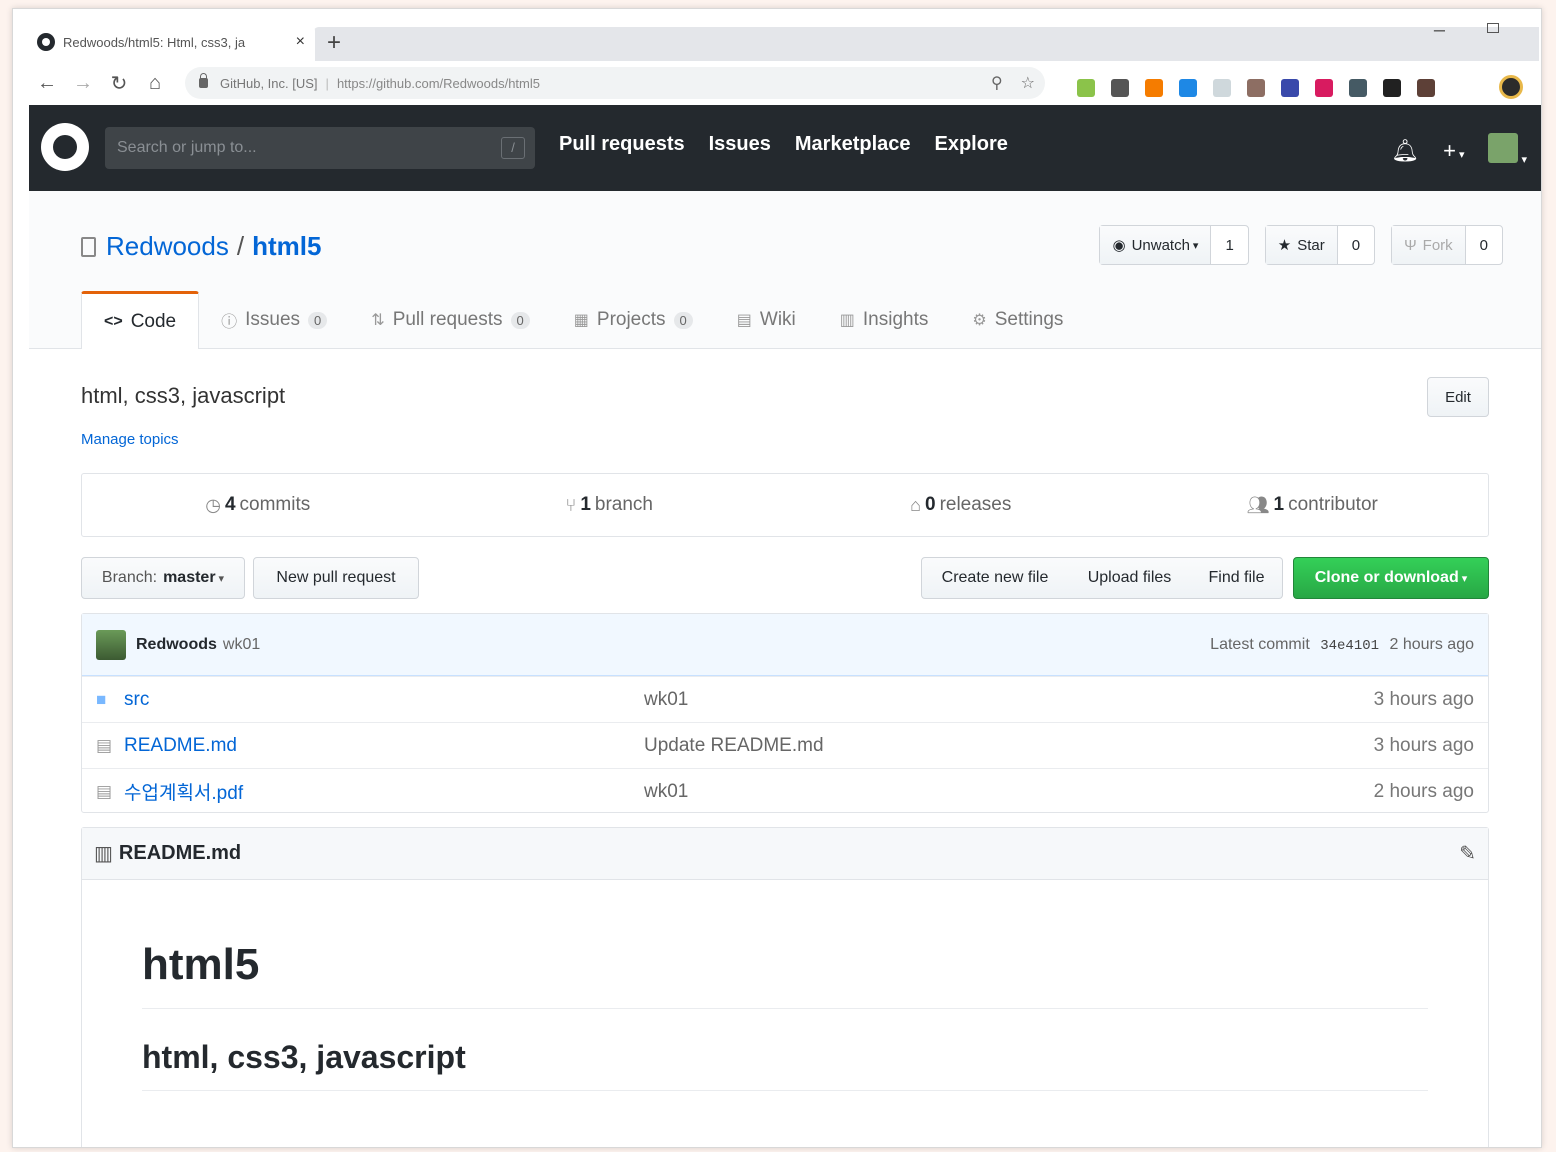 The width and height of the screenshot is (1556, 1152). I want to click on file-icon: ▤, so click(104, 791).